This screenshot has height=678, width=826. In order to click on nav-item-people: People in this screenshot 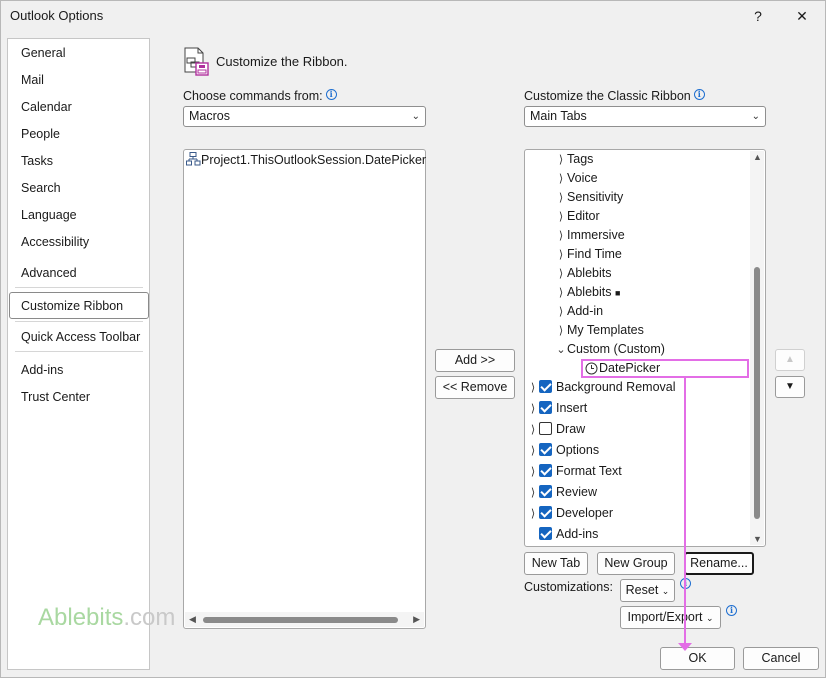, I will do `click(40, 134)`.